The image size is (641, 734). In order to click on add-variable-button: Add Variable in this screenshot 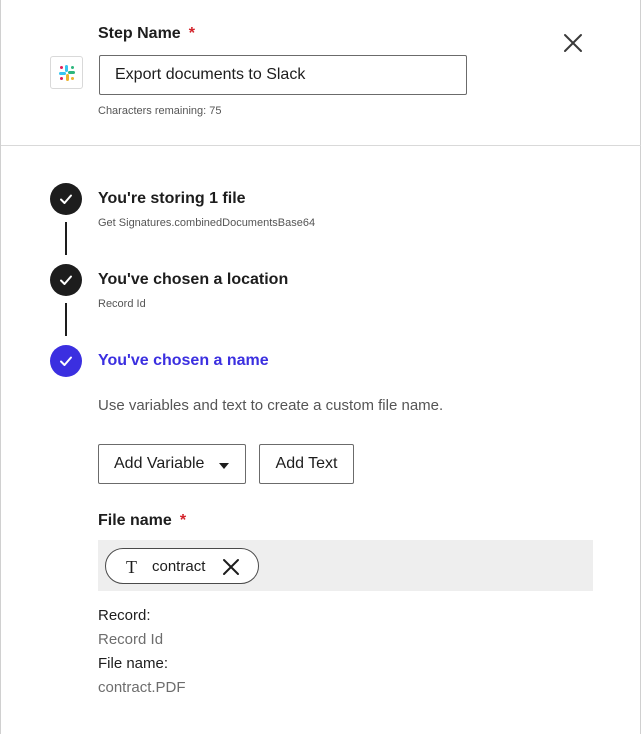, I will do `click(172, 464)`.